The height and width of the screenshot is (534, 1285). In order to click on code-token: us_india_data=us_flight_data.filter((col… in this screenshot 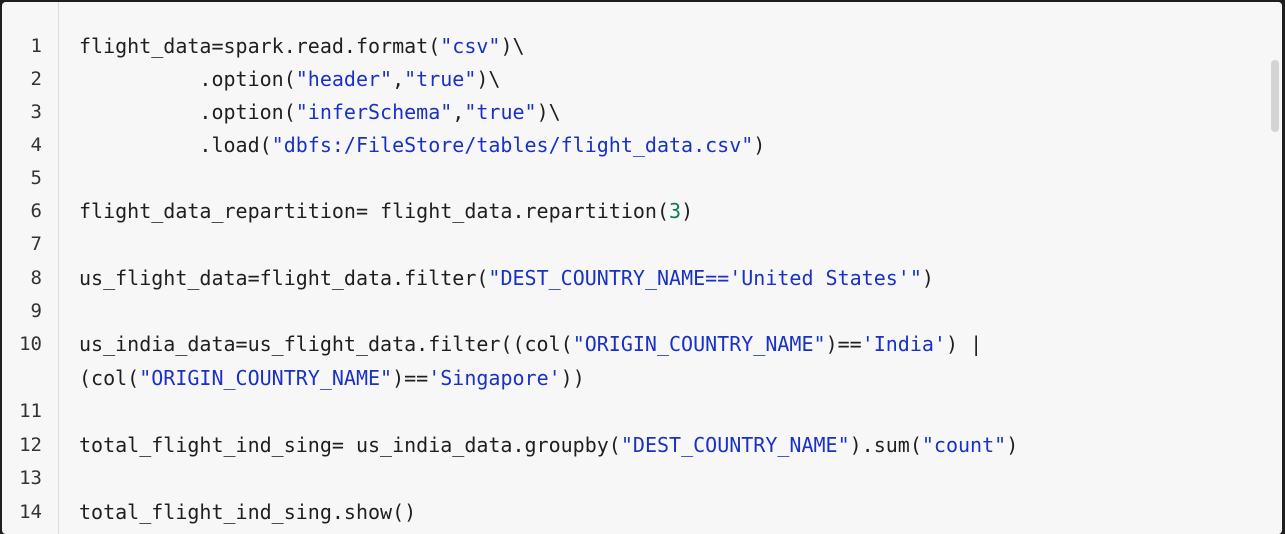, I will do `click(326, 344)`.